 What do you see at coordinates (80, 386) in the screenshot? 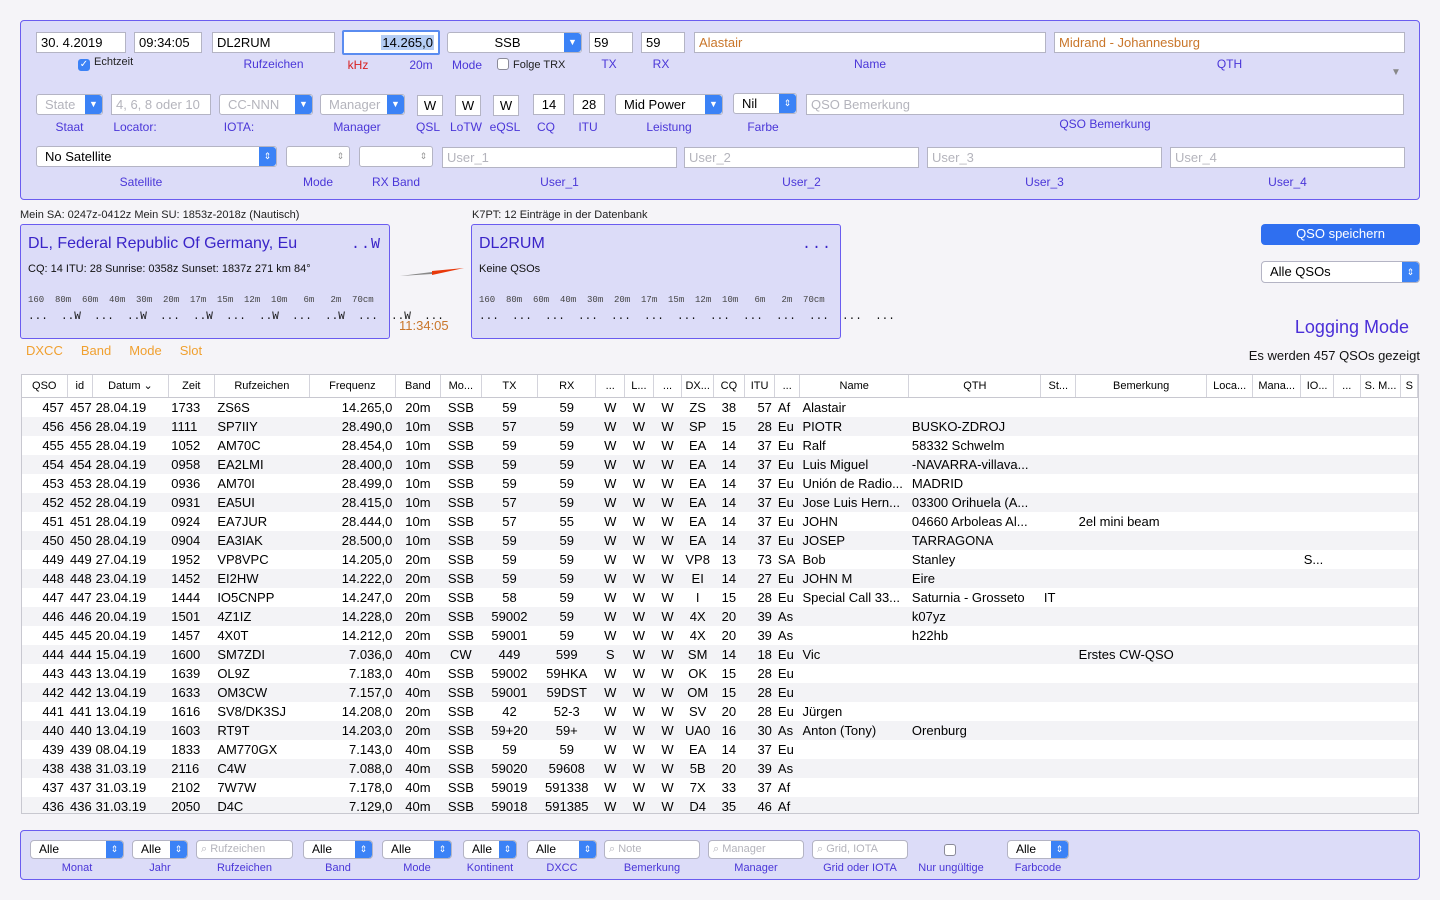
I see `column-header: id` at bounding box center [80, 386].